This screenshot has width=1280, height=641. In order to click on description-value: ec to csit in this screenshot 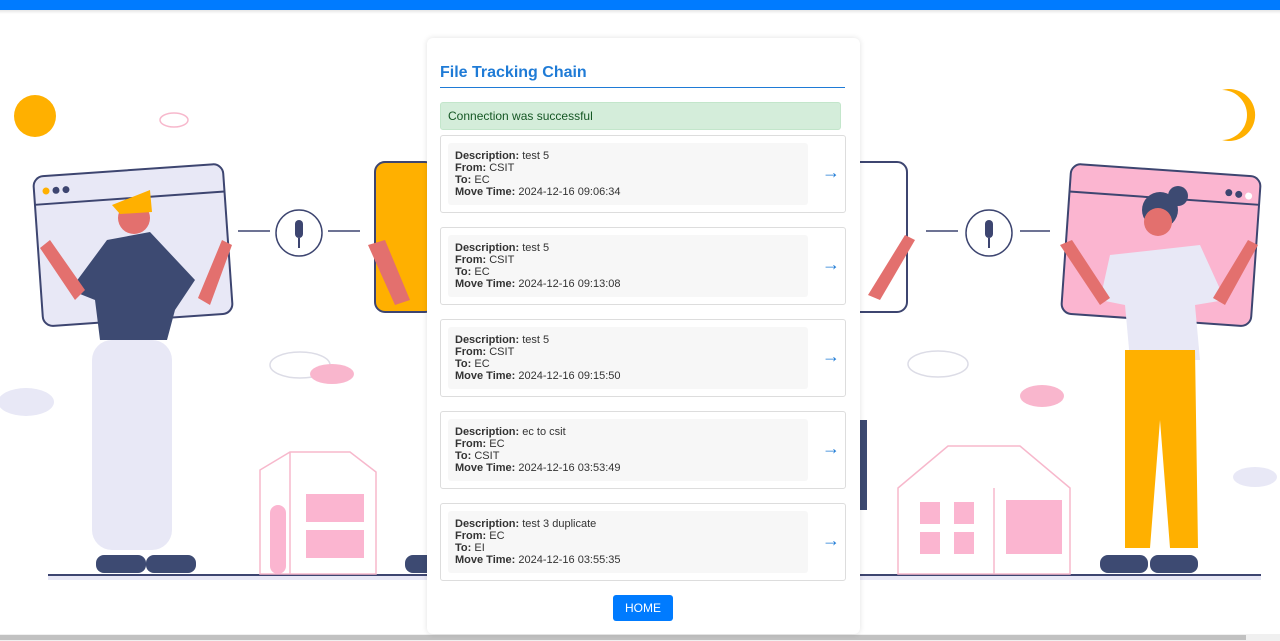, I will do `click(544, 432)`.